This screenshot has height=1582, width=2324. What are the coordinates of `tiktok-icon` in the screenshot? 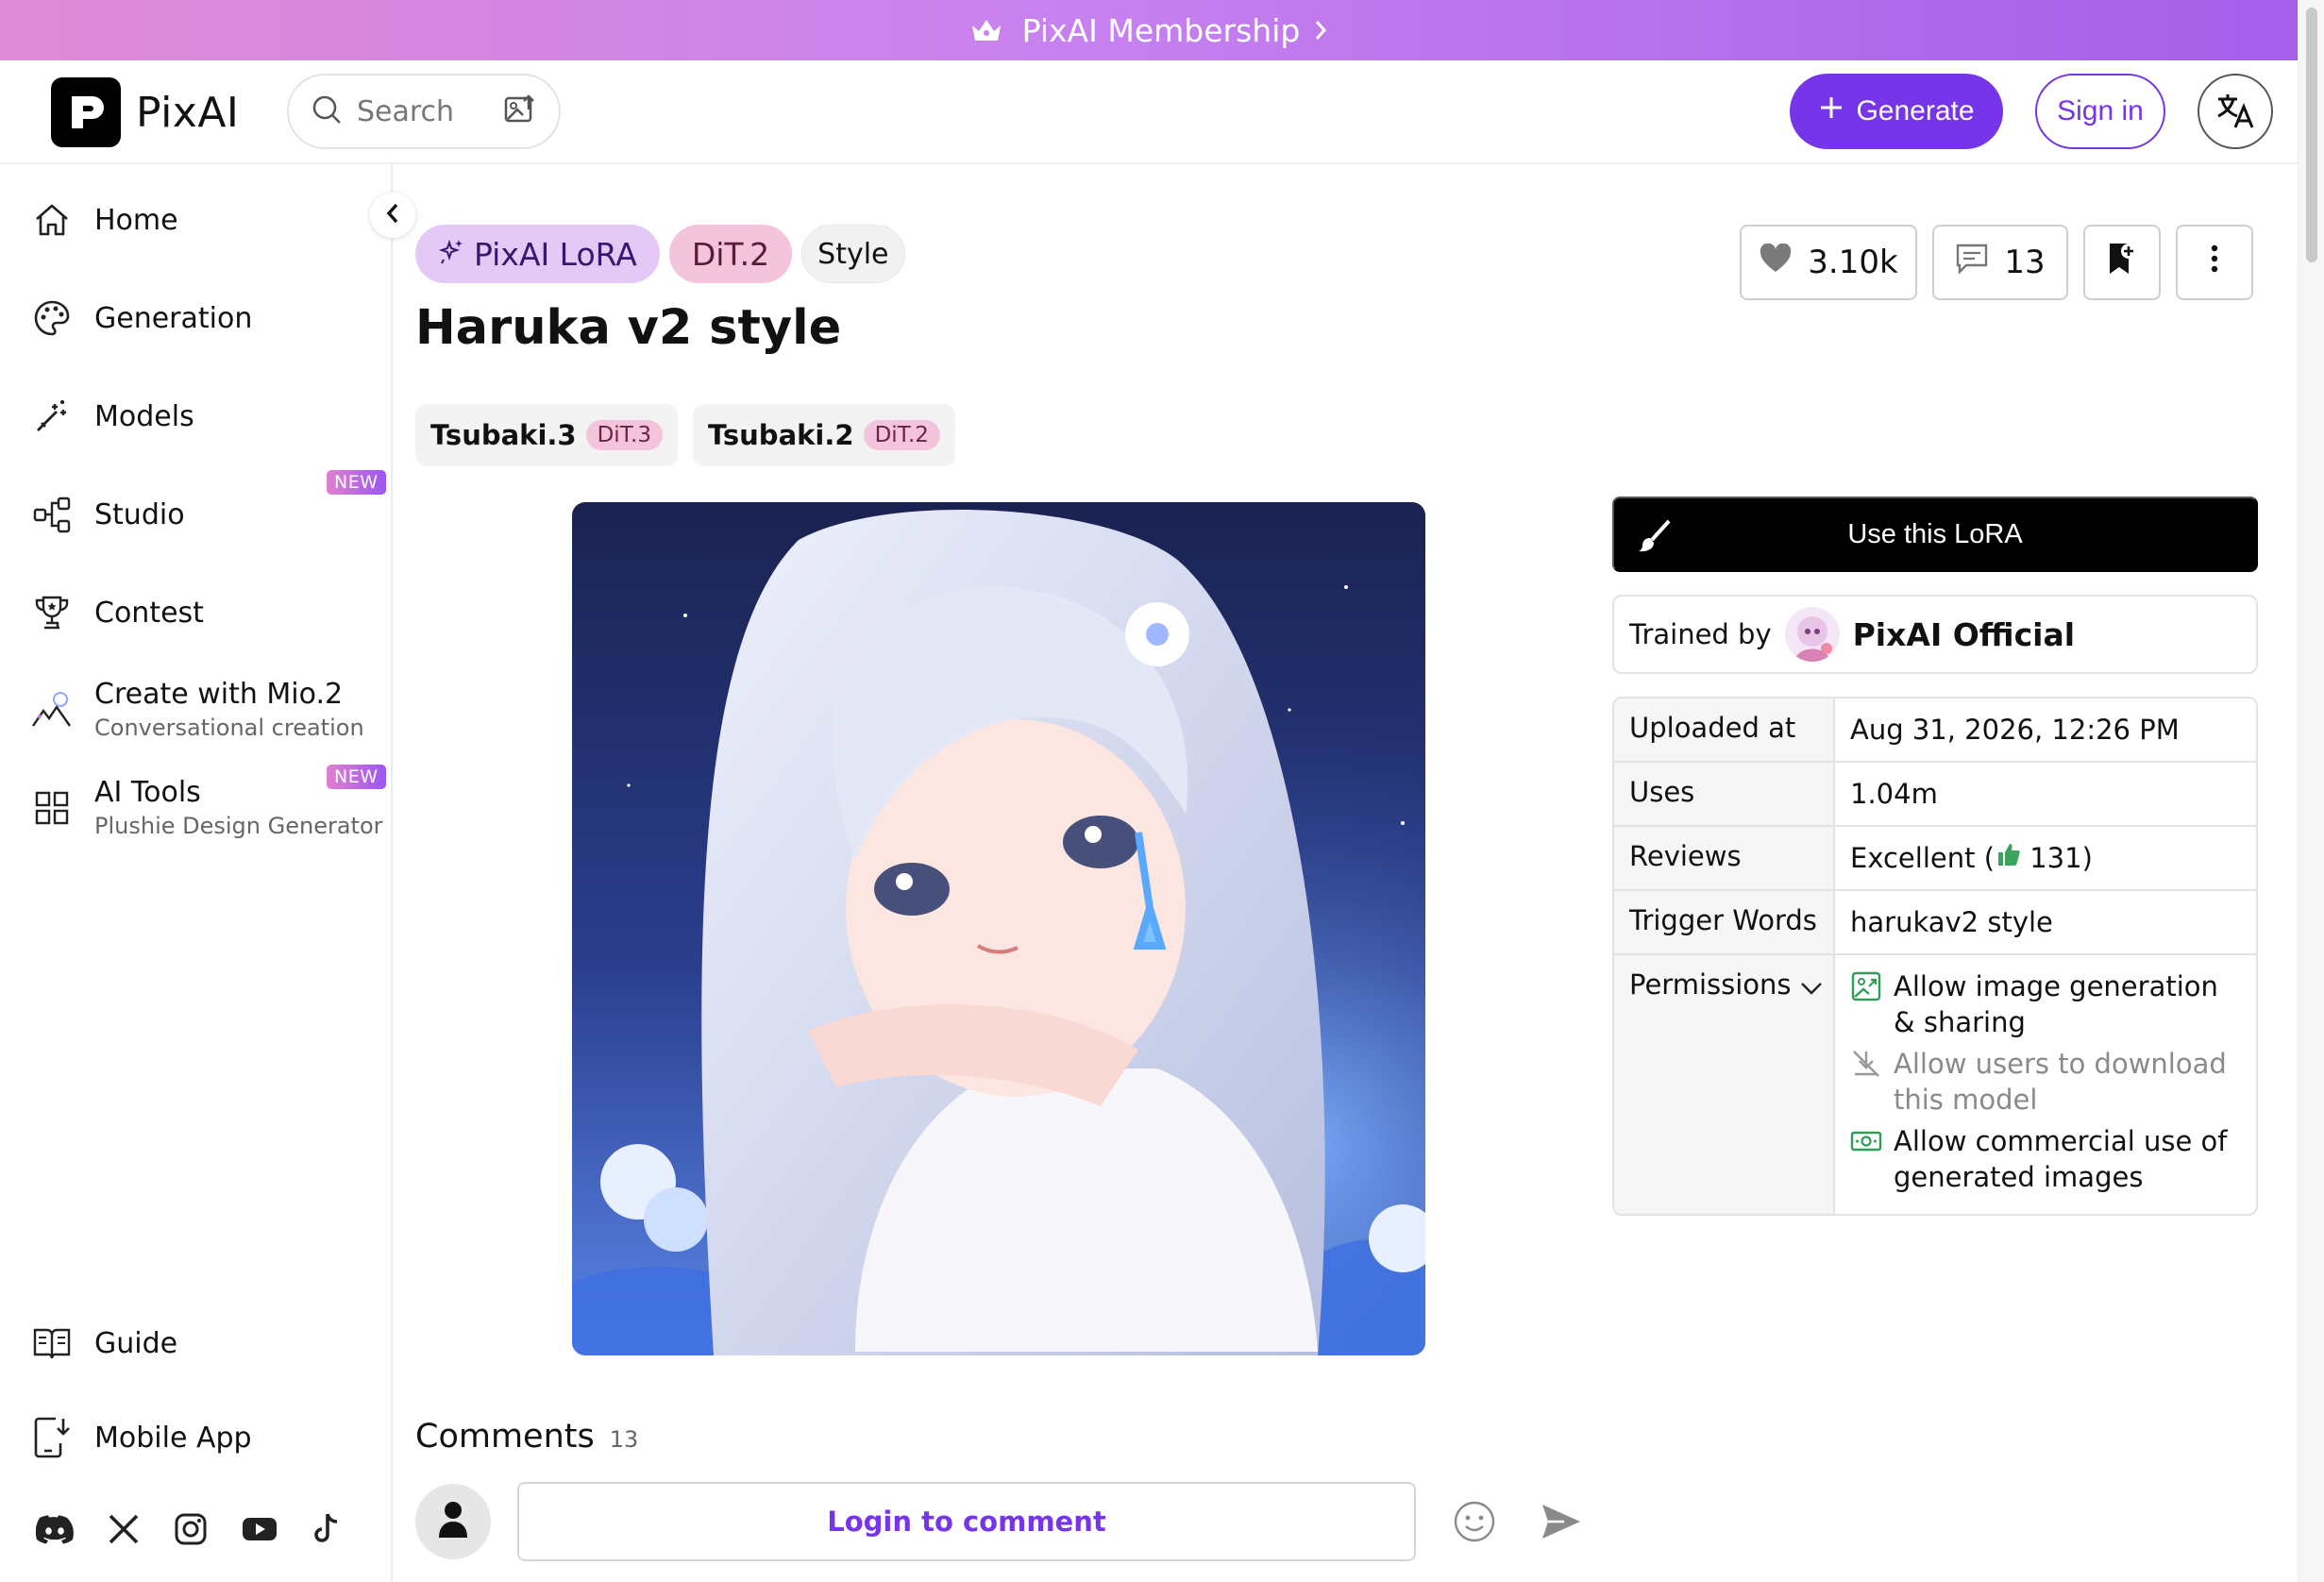 It's located at (327, 1531).